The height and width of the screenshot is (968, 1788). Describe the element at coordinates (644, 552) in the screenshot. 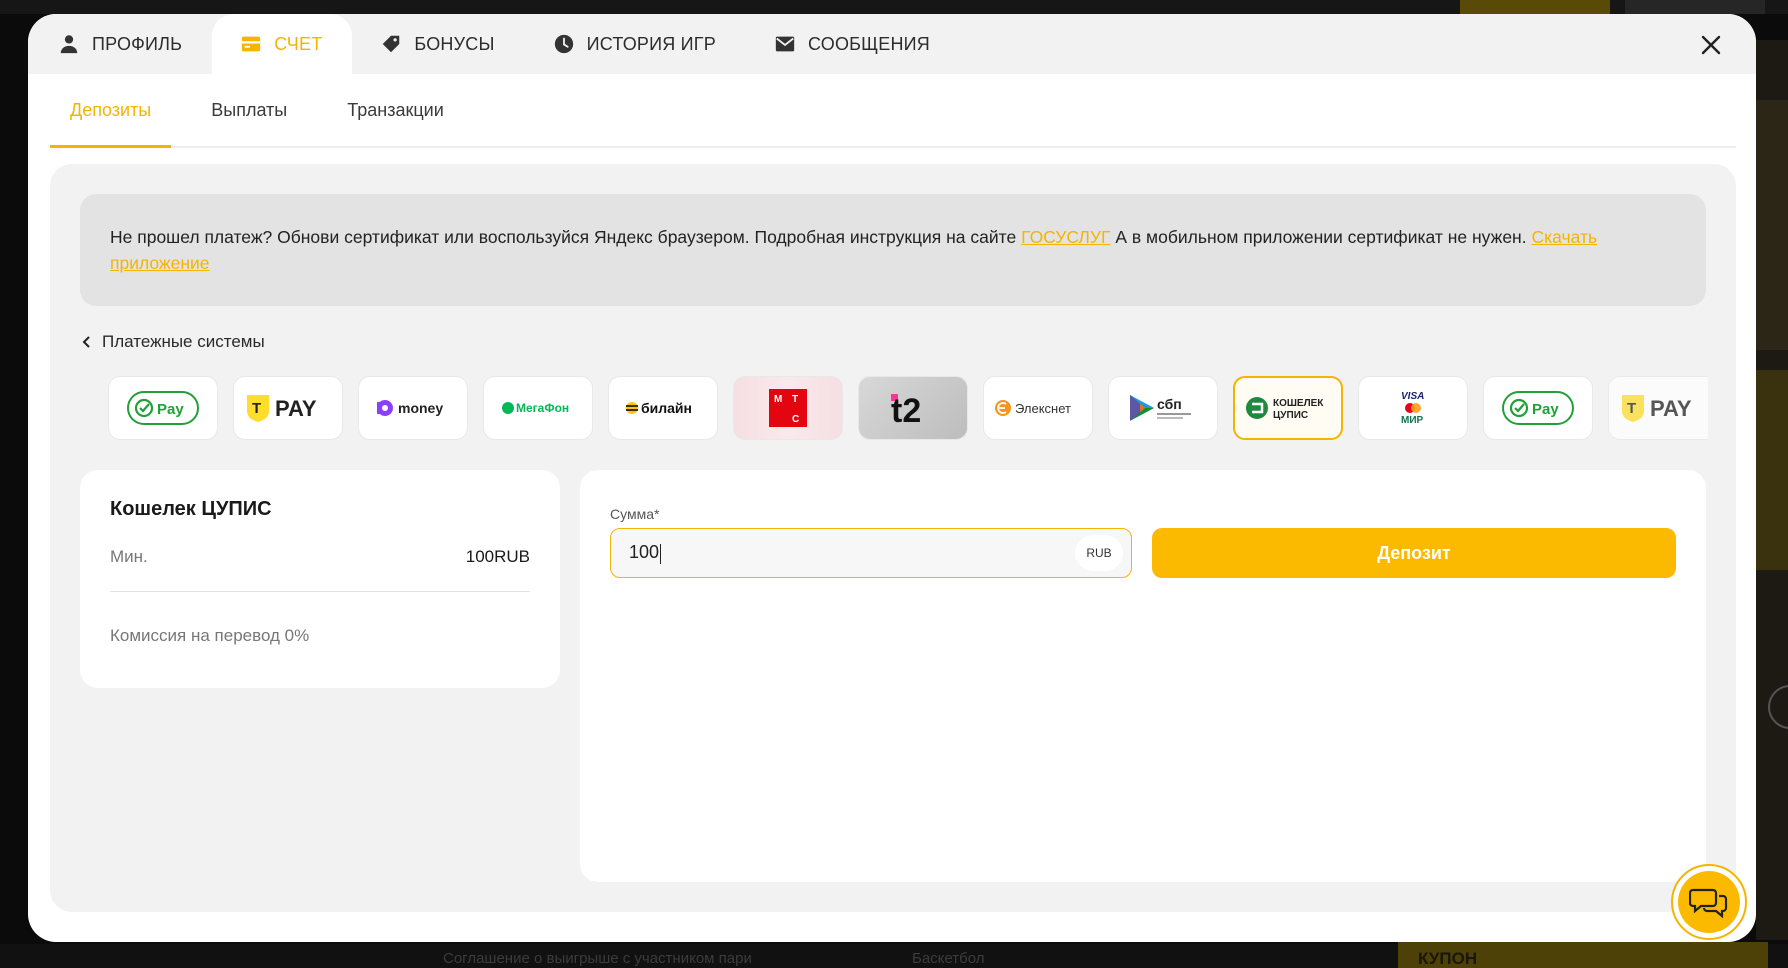

I see `amount-value: 100` at that location.